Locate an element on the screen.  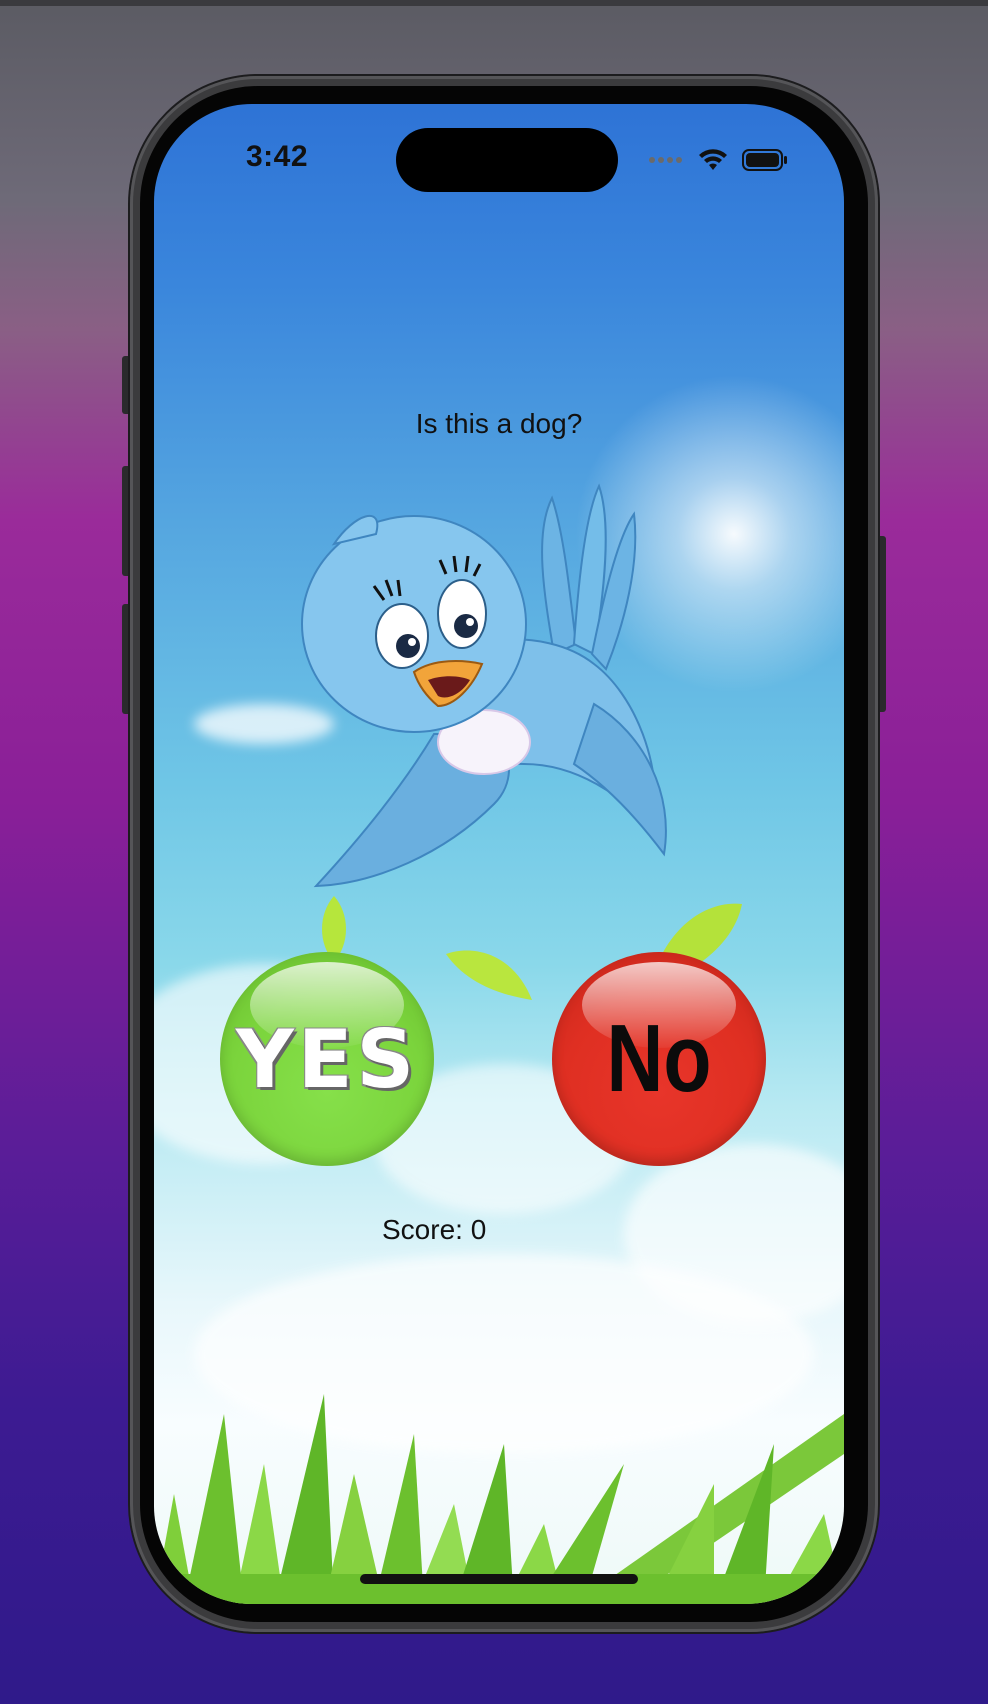
leaf-decoration is located at coordinates (489, 975).